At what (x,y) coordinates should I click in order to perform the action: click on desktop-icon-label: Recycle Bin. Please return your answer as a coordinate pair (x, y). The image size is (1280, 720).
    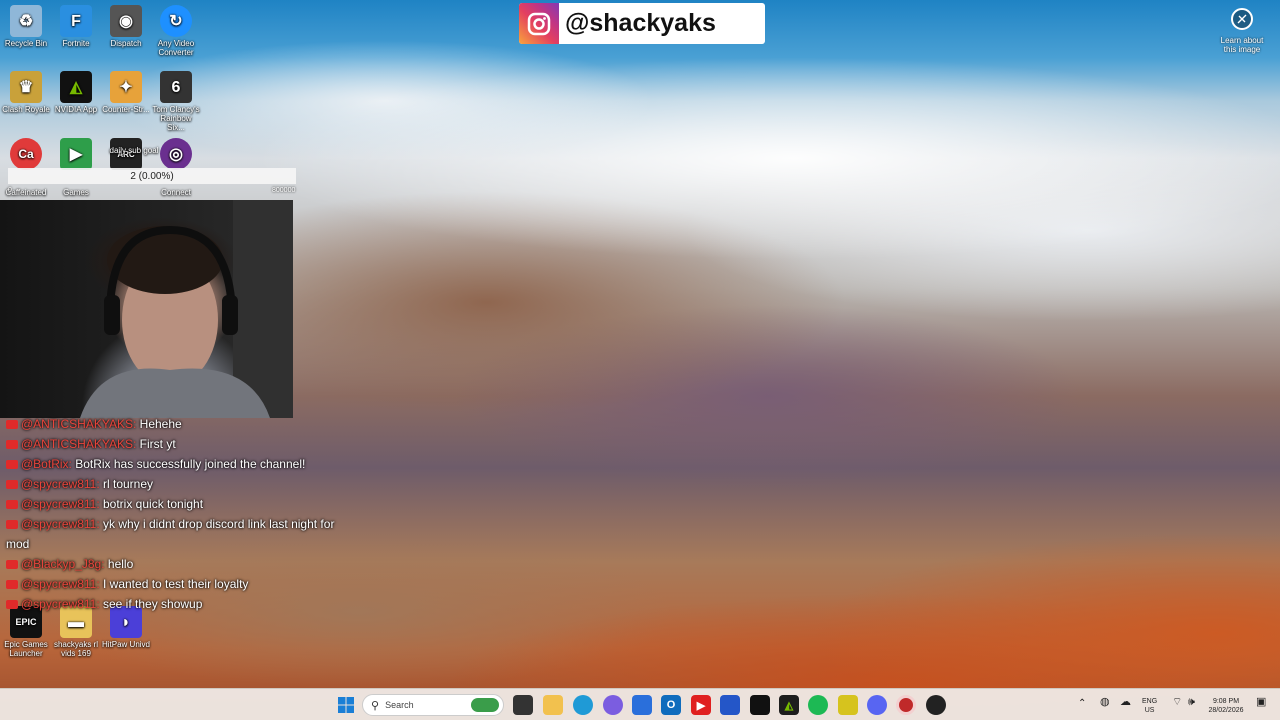
    Looking at the image, I should click on (26, 43).